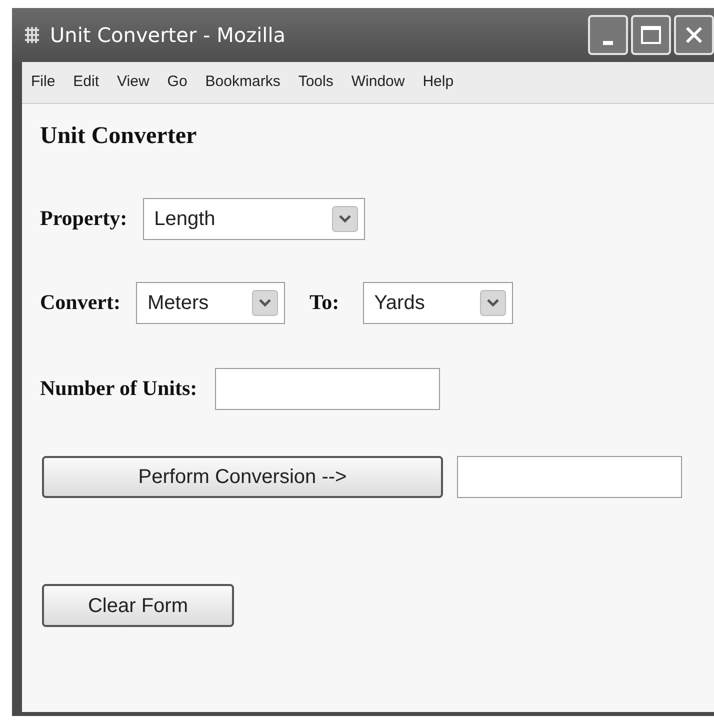  Describe the element at coordinates (243, 82) in the screenshot. I see `menu-item: Bookmarks` at that location.